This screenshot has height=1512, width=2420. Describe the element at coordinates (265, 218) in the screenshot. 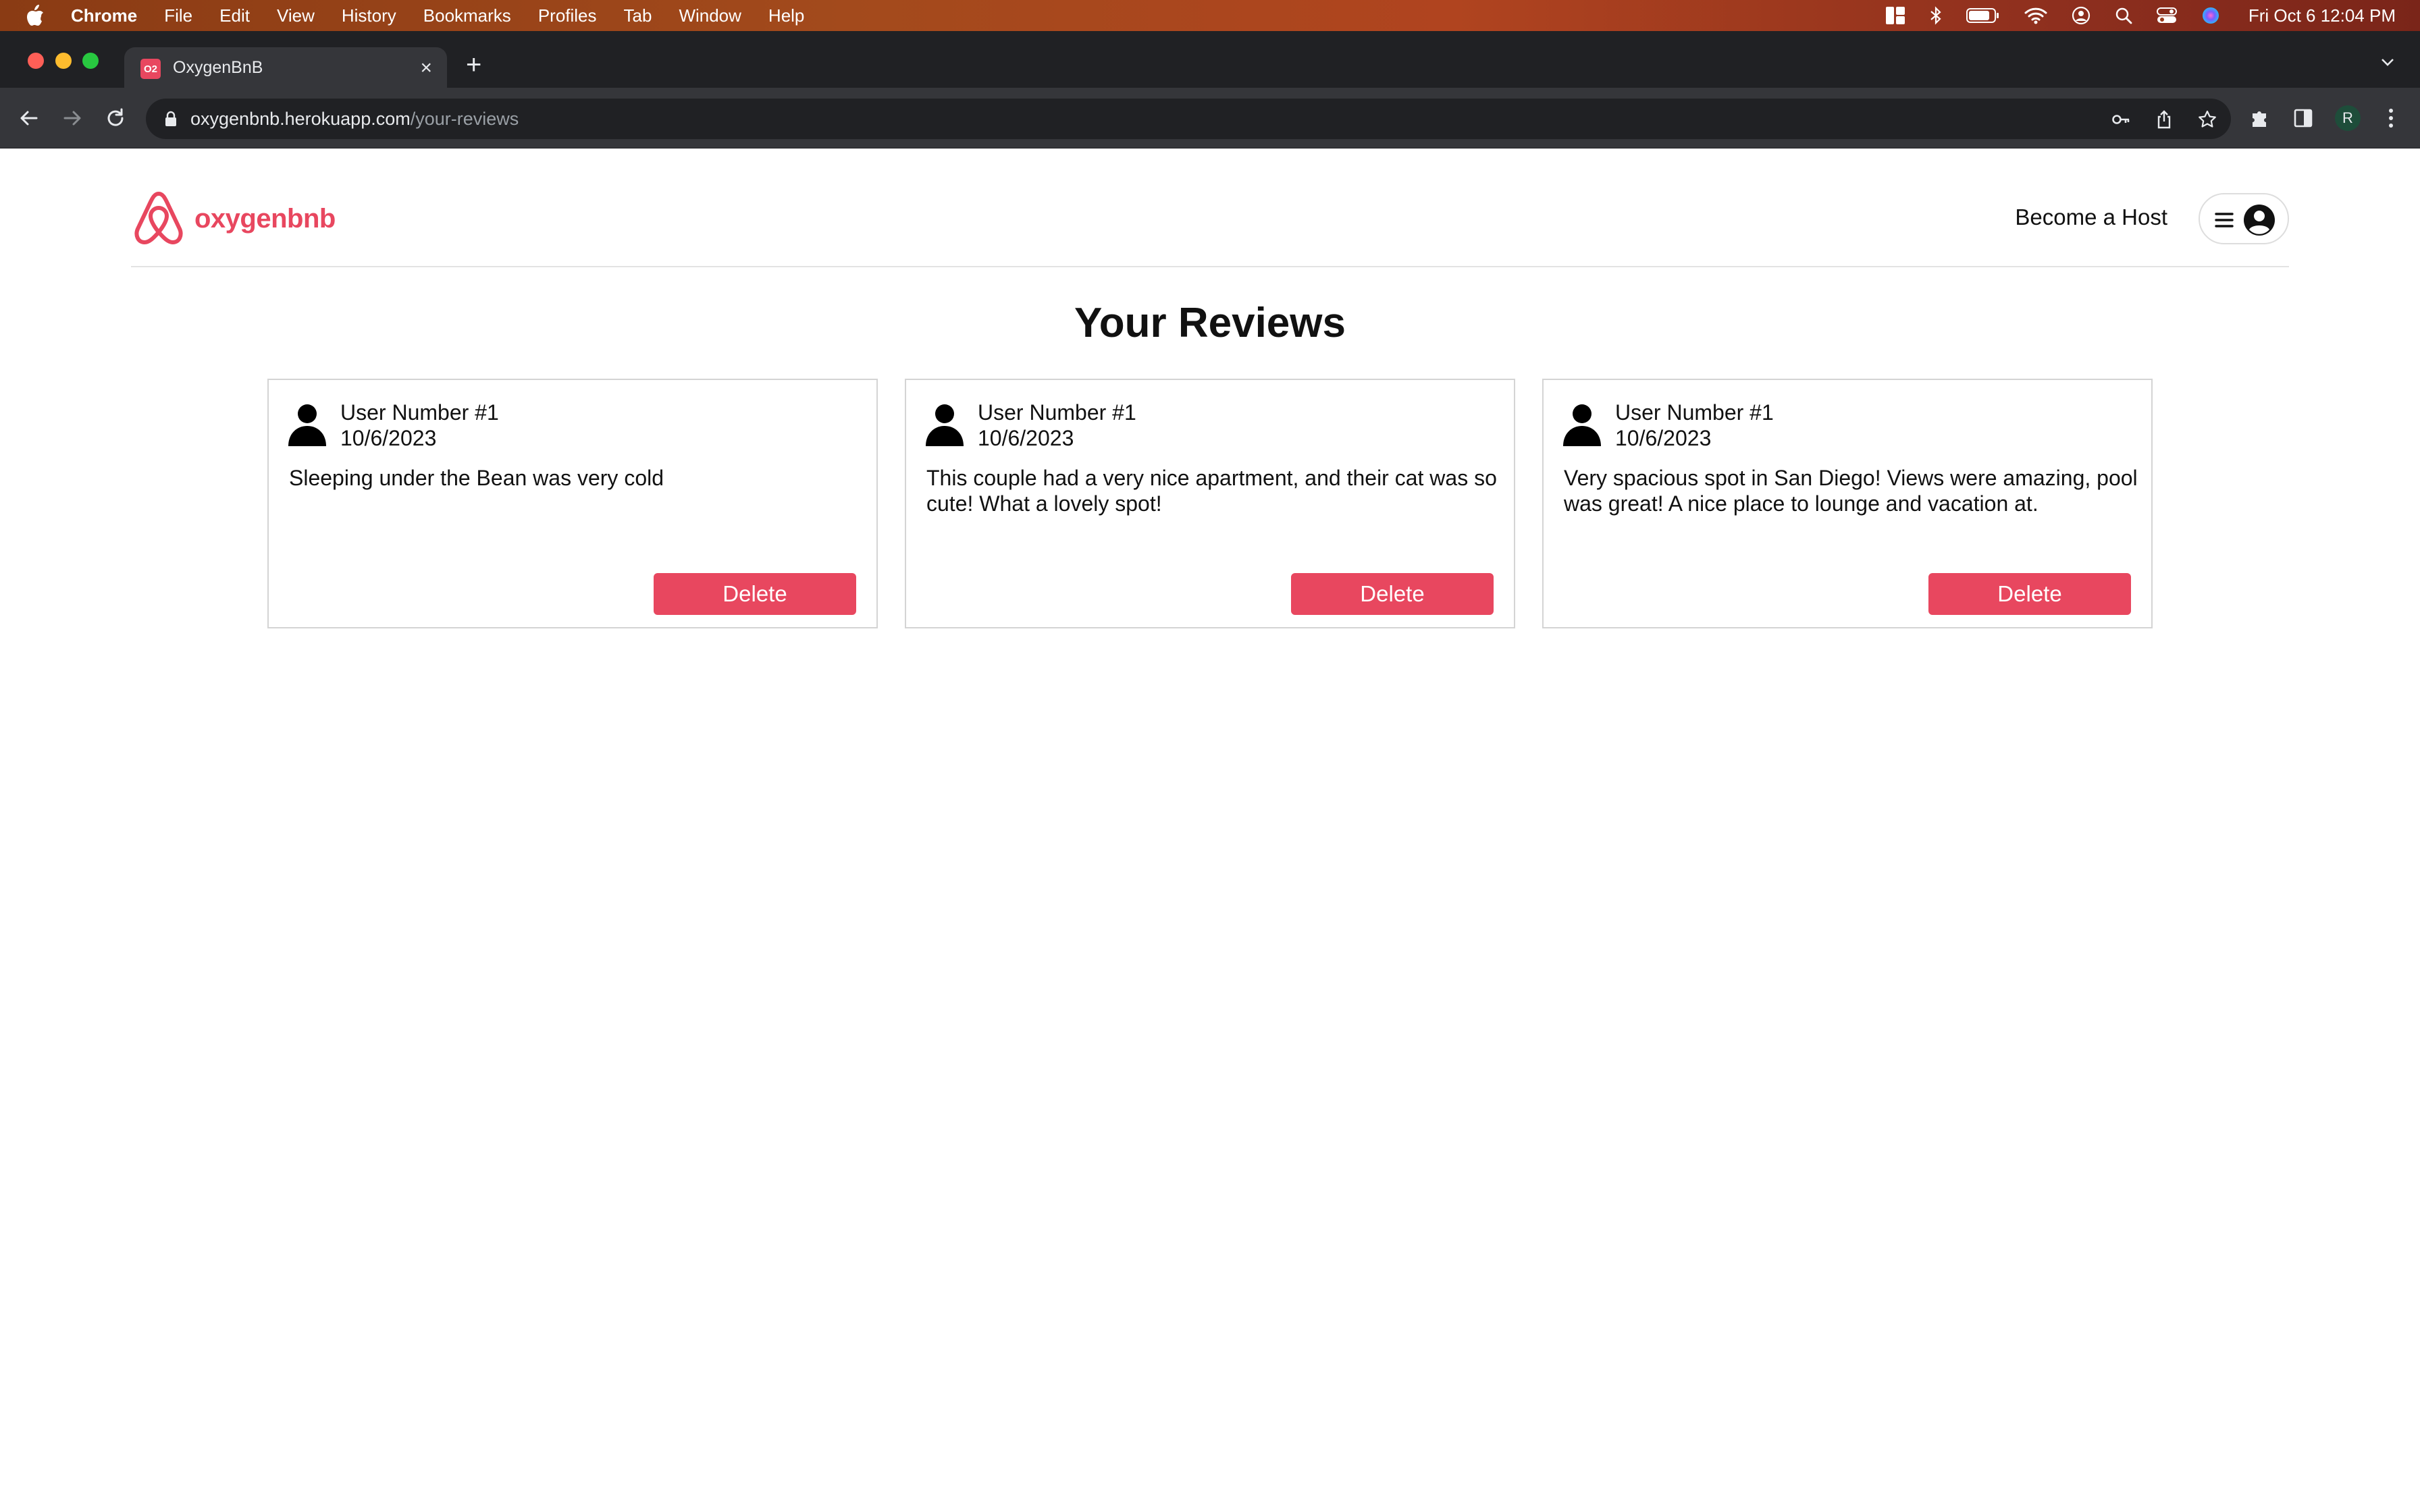

I see `brand-name: oxygenbnb` at that location.